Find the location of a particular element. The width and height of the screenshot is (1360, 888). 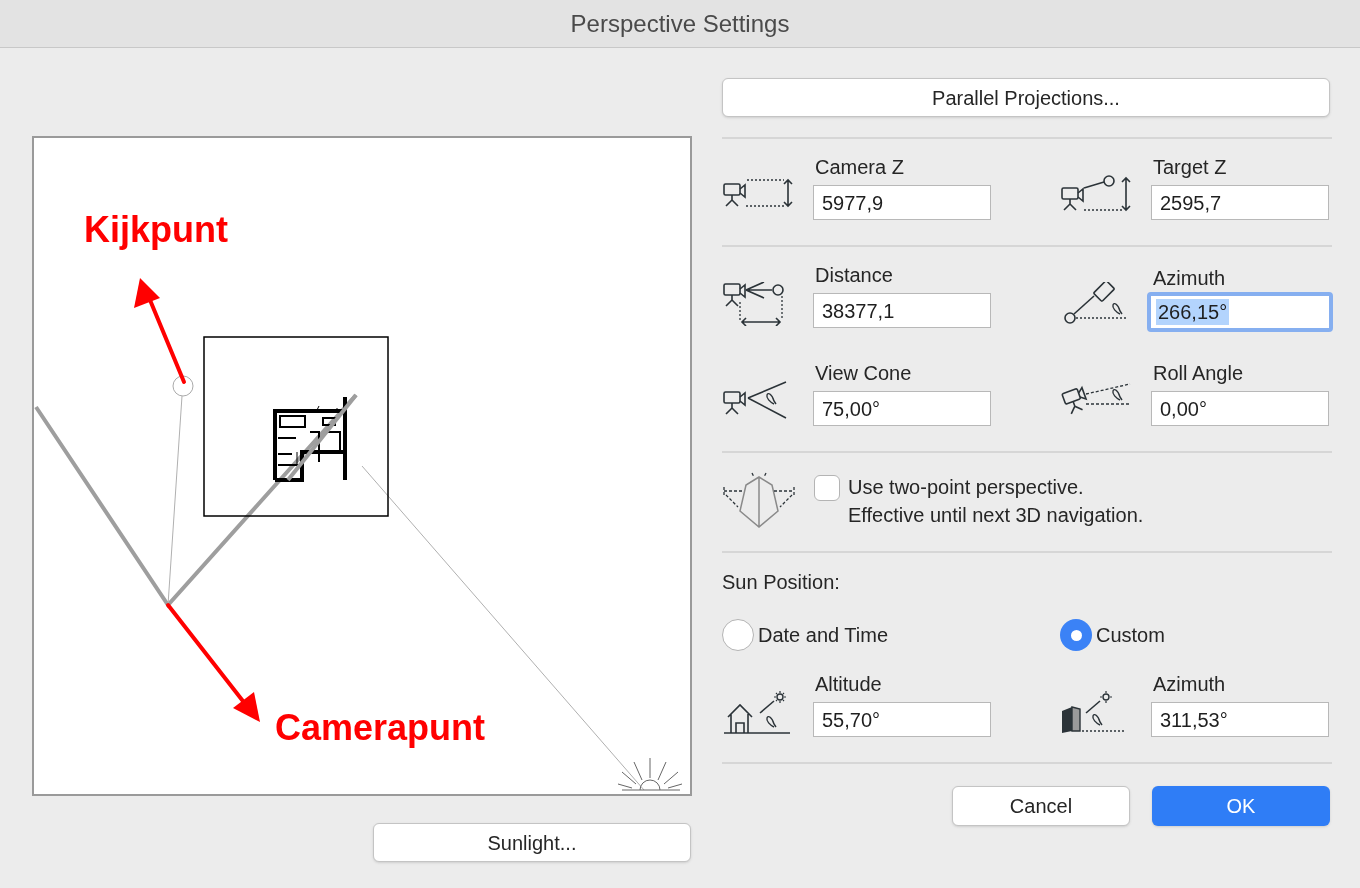

input-field: 55,70° is located at coordinates (902, 719).